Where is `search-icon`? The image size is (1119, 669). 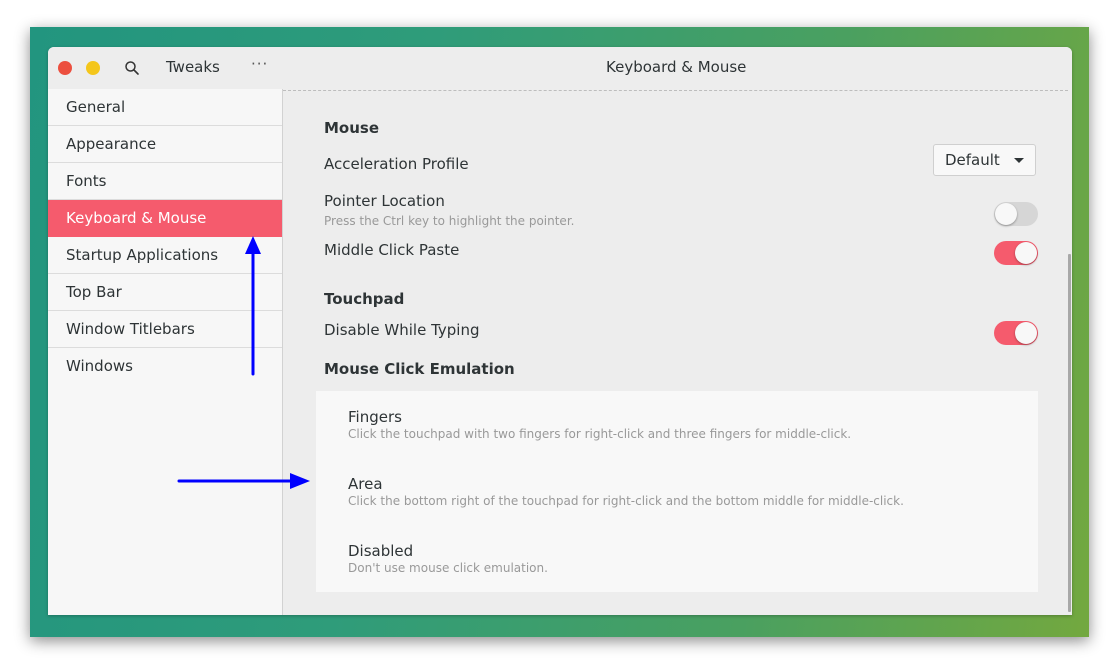
search-icon is located at coordinates (132, 68).